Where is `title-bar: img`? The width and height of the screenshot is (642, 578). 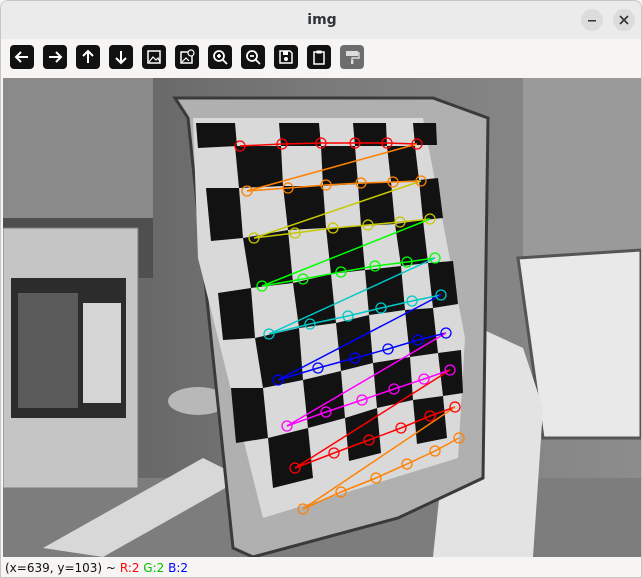 title-bar: img is located at coordinates (321, 20).